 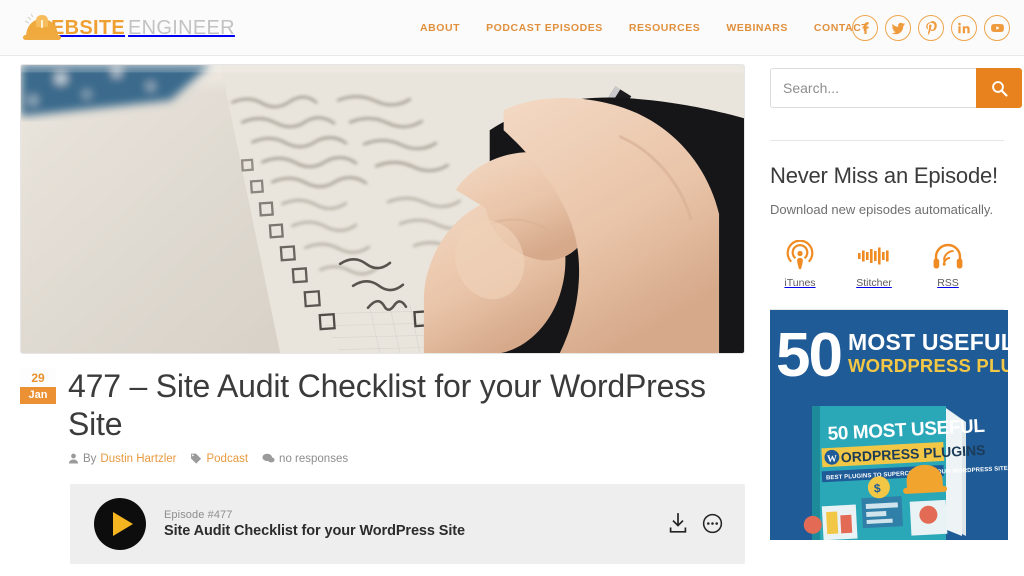 I want to click on subscribe-itunes-label: iTunes, so click(x=800, y=283).